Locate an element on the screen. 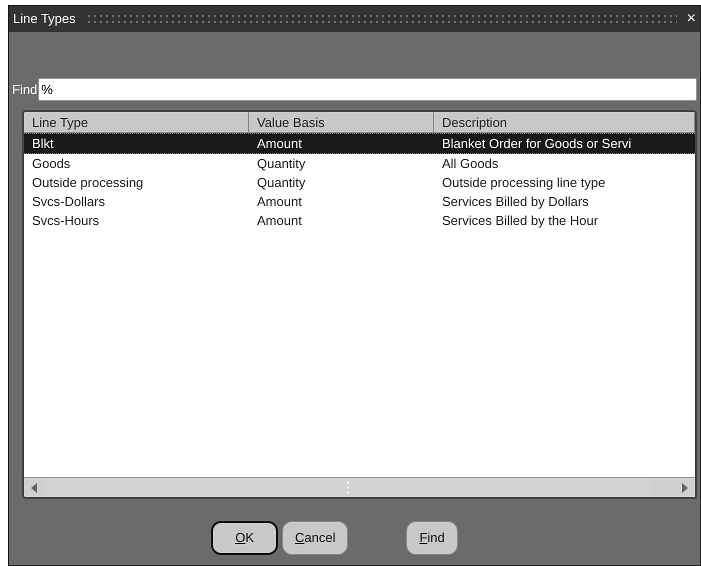  table-cell-text: All Goods is located at coordinates (470, 164).